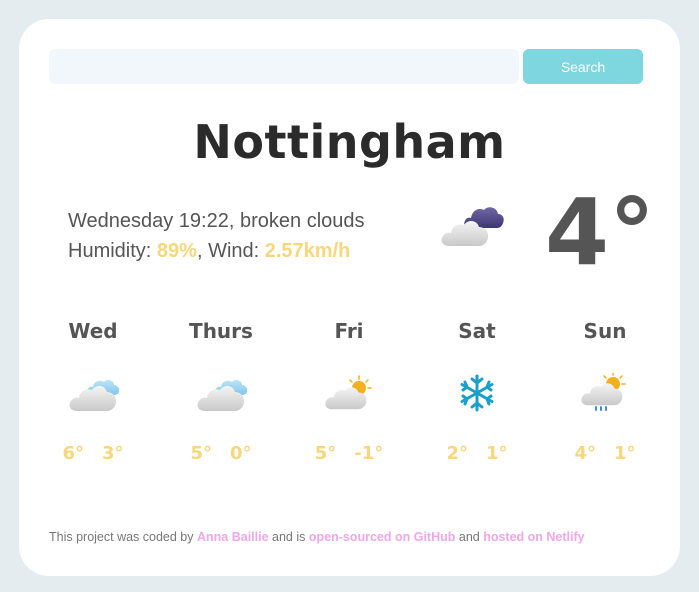 This screenshot has height=592, width=699. What do you see at coordinates (472, 226) in the screenshot?
I see `broken-clouds-icon` at bounding box center [472, 226].